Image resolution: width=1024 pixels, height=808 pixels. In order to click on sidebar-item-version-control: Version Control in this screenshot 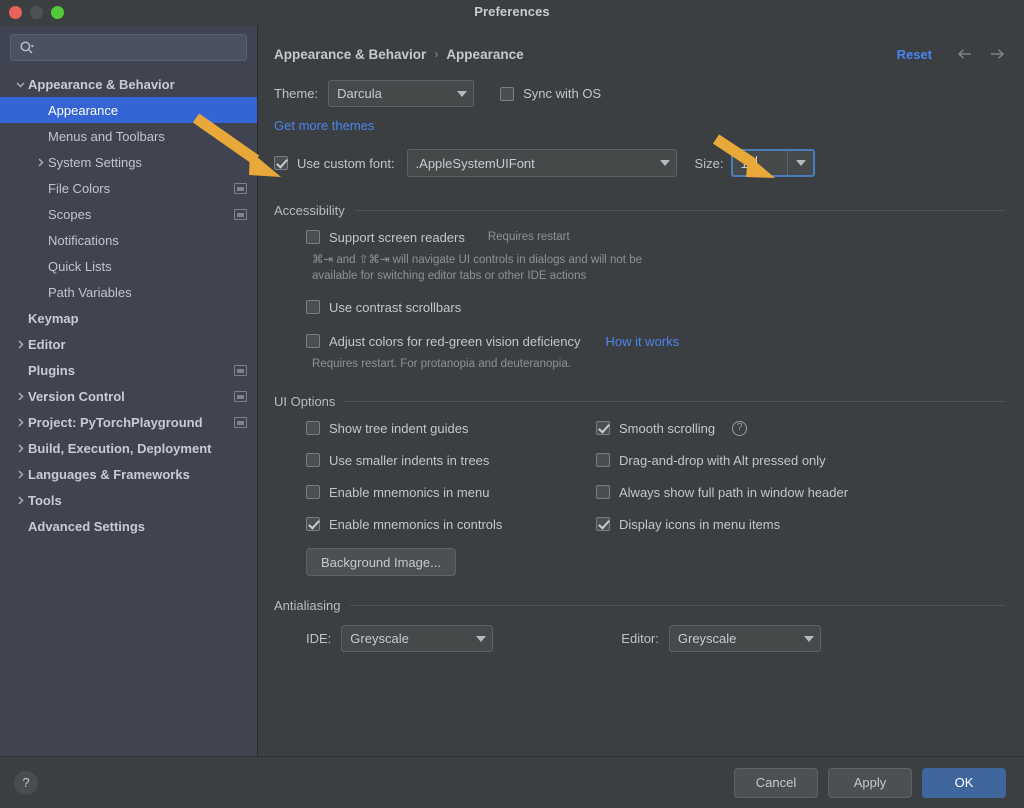, I will do `click(128, 396)`.